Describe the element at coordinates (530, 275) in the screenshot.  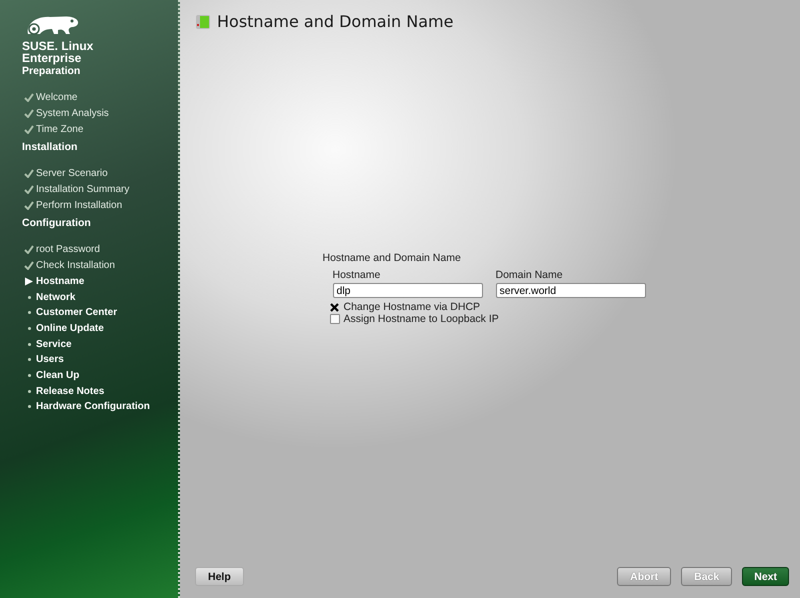
I see `field-label: Domain Name` at that location.